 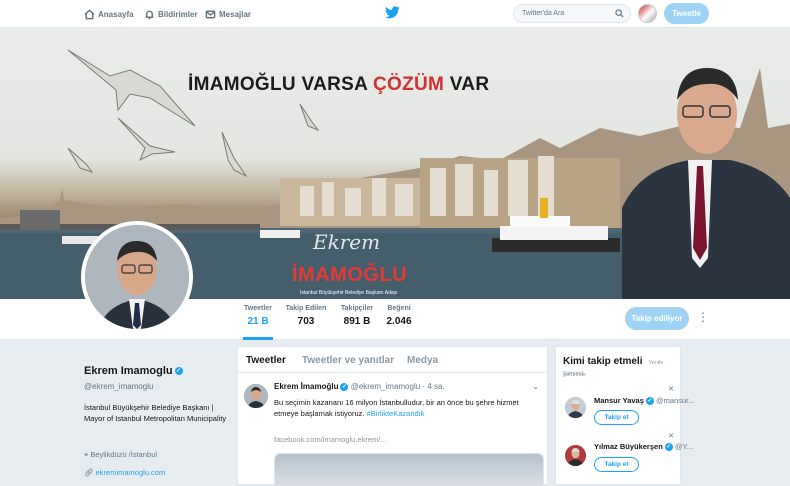 I want to click on tweet-author-handle: @ekrem_imamoglu, so click(x=385, y=386).